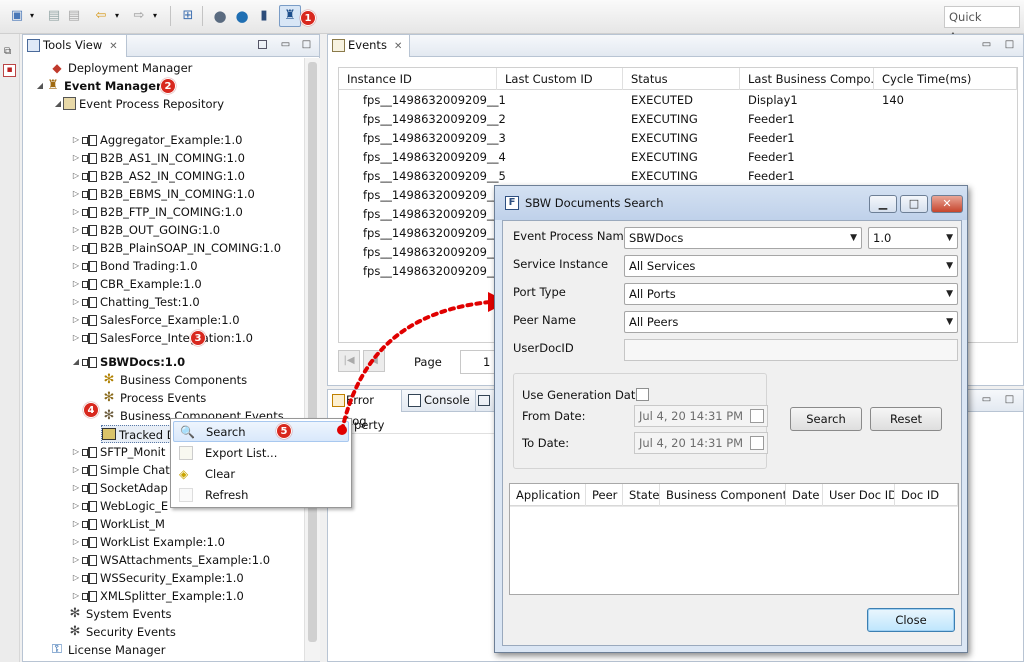 The height and width of the screenshot is (662, 1024). What do you see at coordinates (945, 79) in the screenshot?
I see `column-header: Cycle Time(ms)` at bounding box center [945, 79].